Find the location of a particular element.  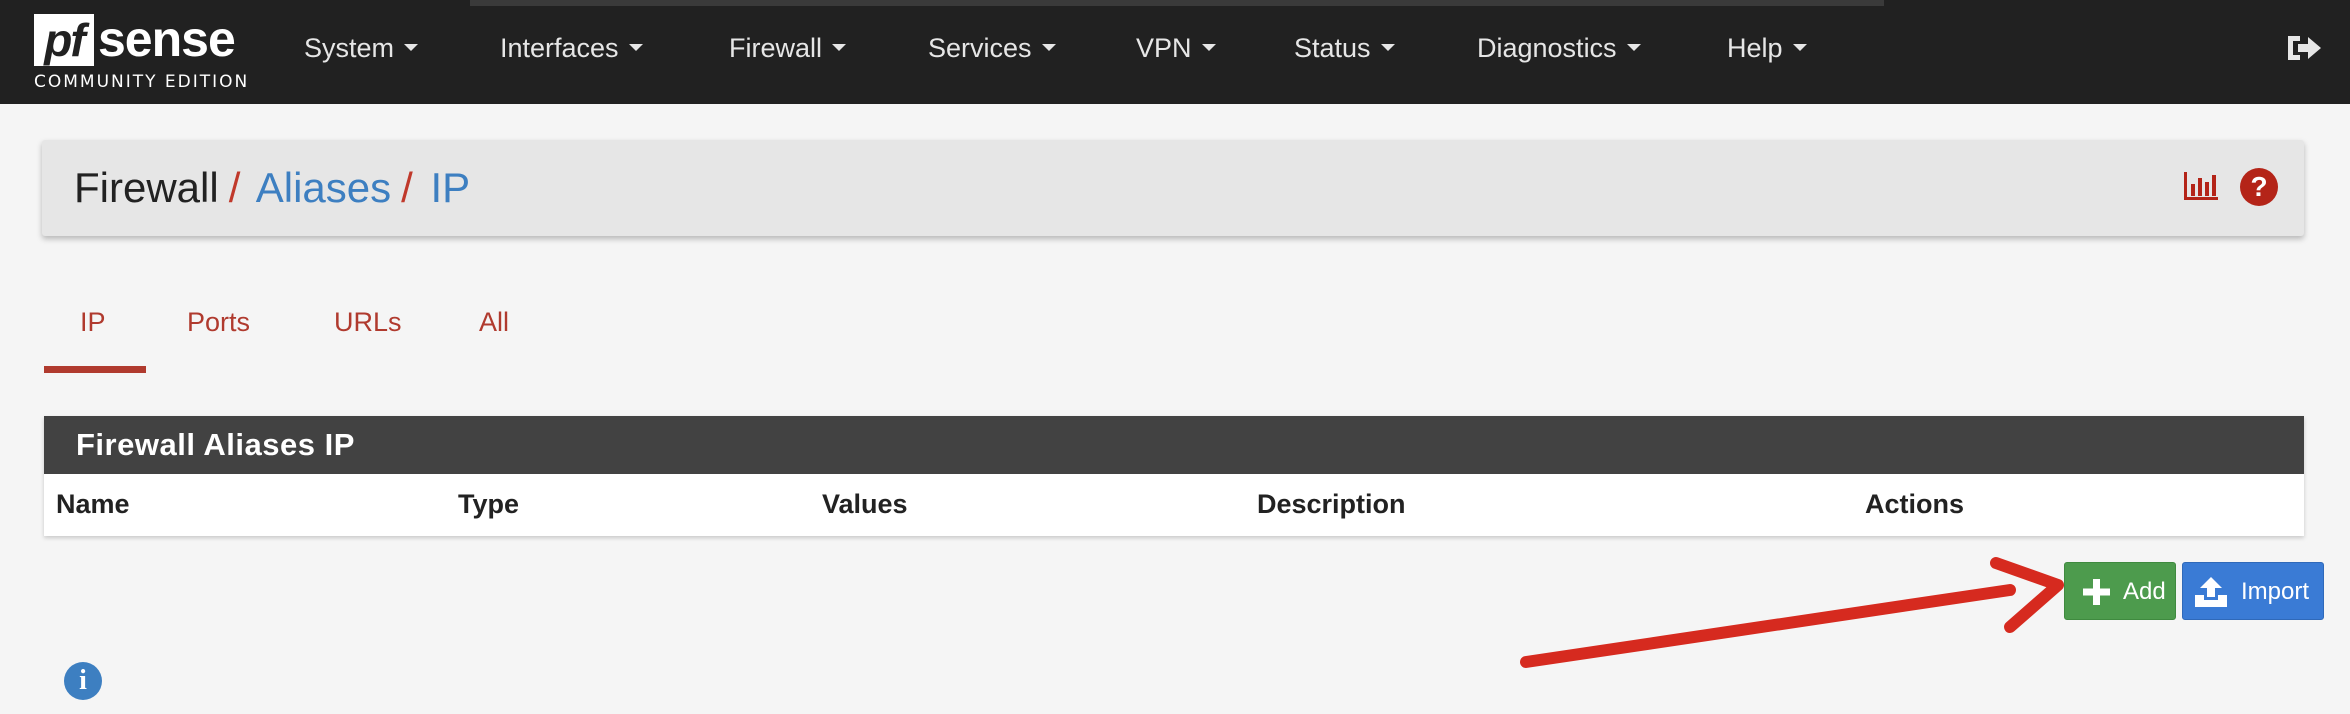

add-button: Add is located at coordinates (2120, 591).